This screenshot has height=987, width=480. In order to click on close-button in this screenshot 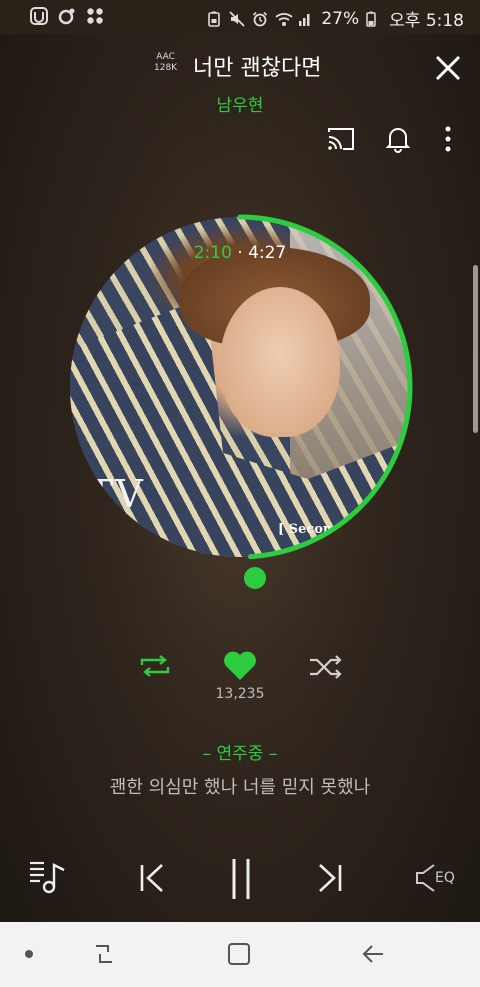, I will do `click(448, 68)`.